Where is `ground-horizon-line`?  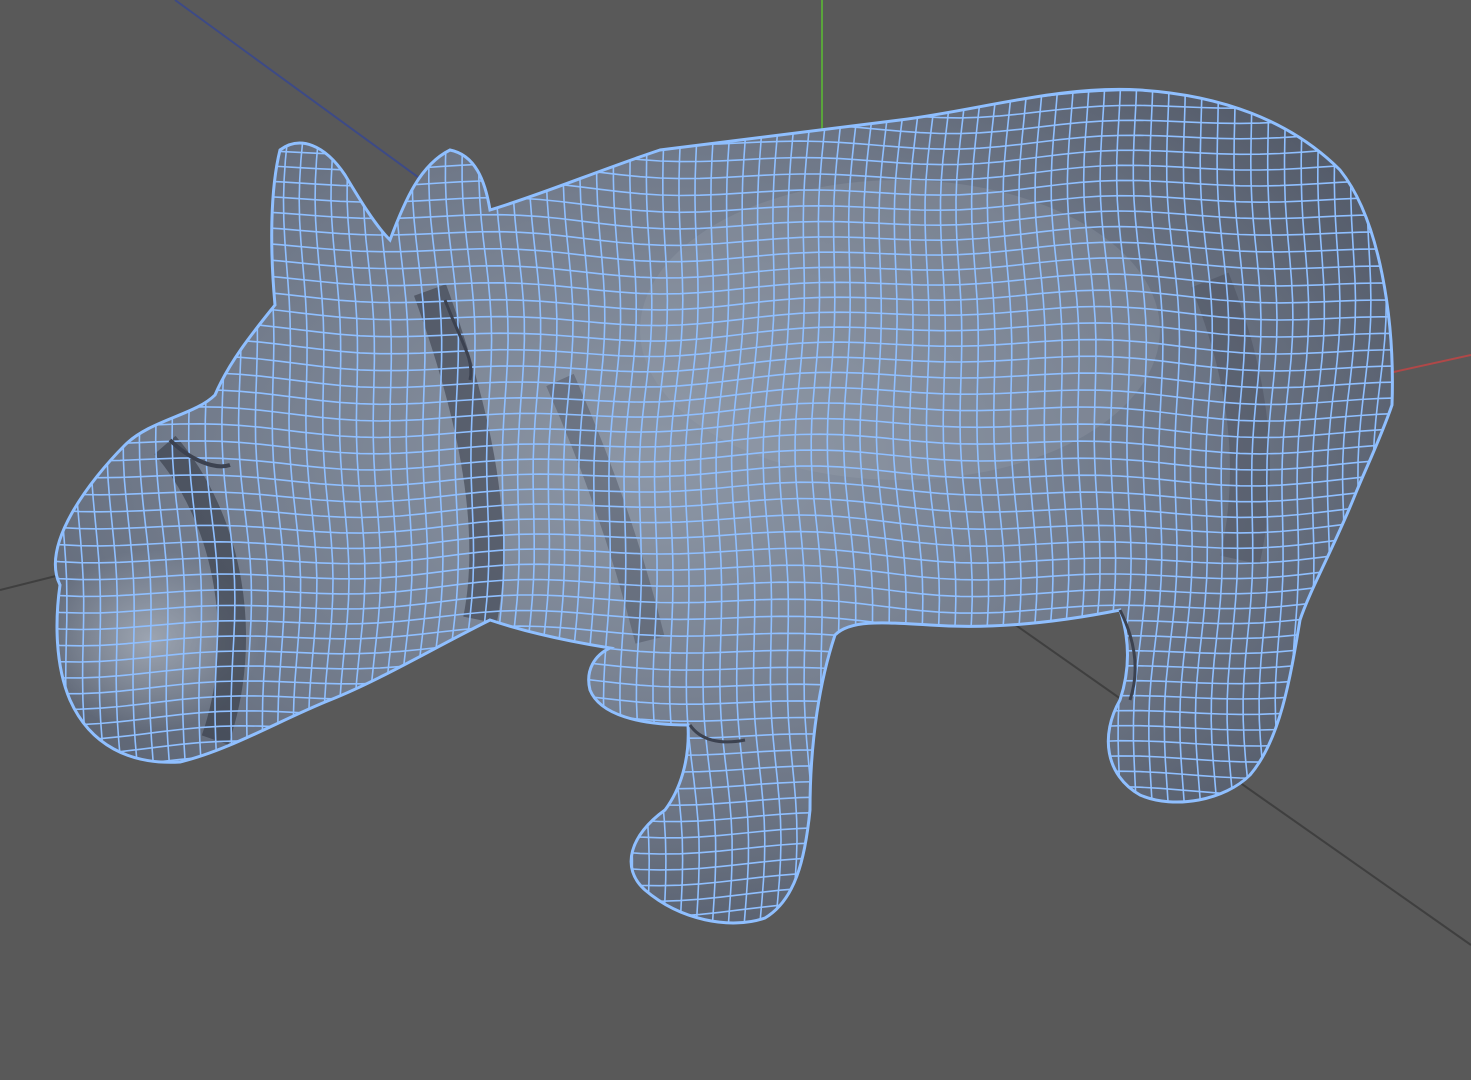
ground-horizon-line is located at coordinates (30, 582).